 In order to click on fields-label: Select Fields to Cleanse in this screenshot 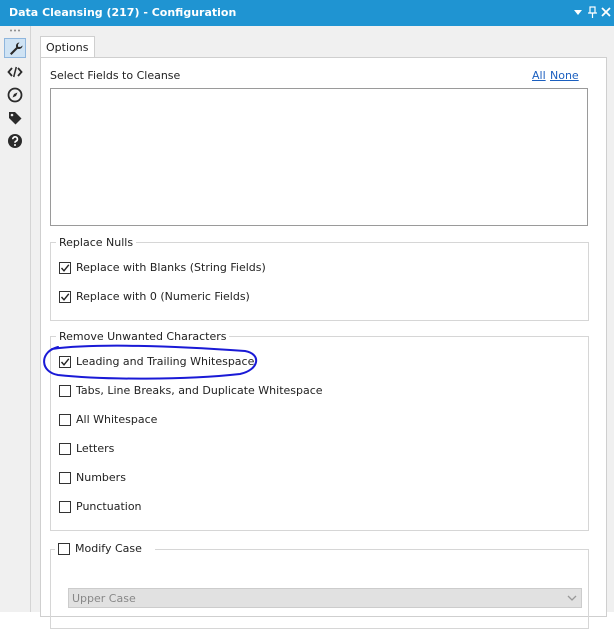, I will do `click(115, 75)`.